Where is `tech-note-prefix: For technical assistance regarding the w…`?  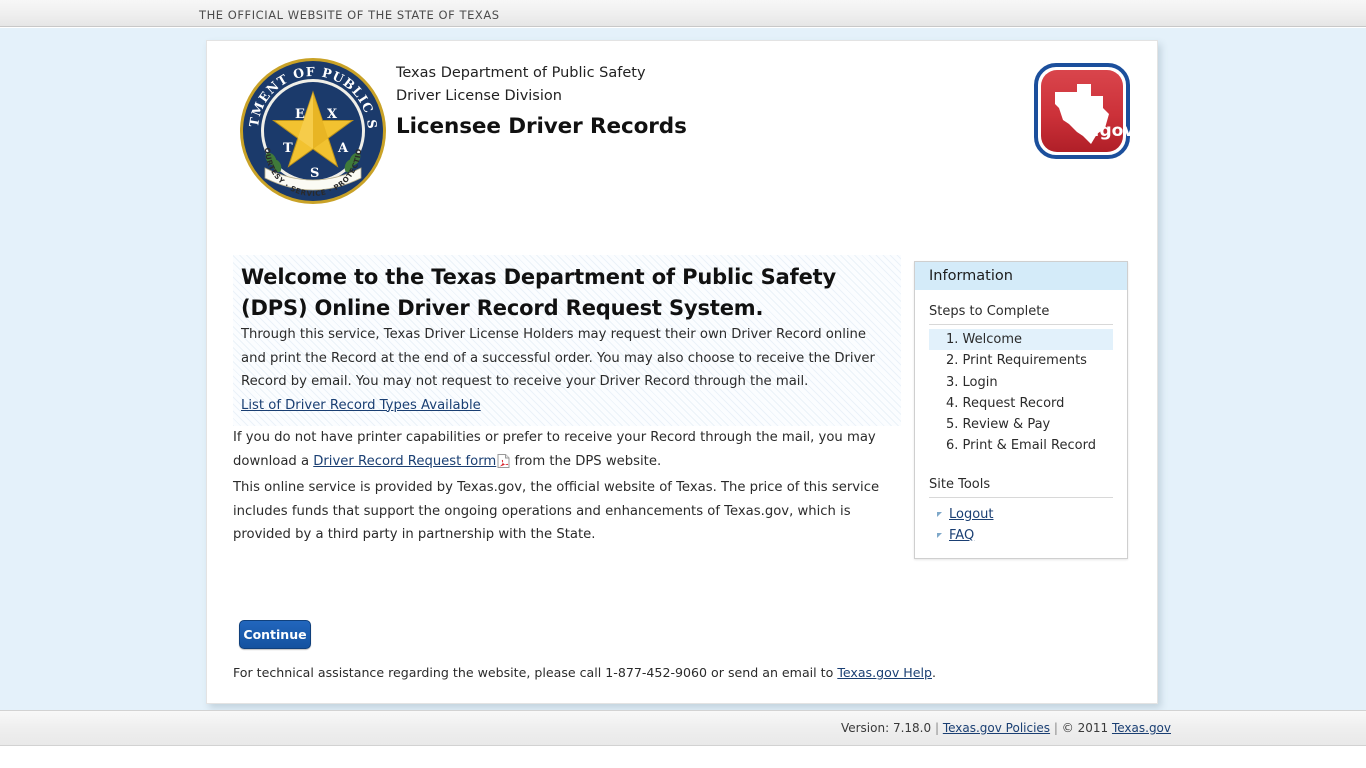
tech-note-prefix: For technical assistance regarding the w… is located at coordinates (535, 672).